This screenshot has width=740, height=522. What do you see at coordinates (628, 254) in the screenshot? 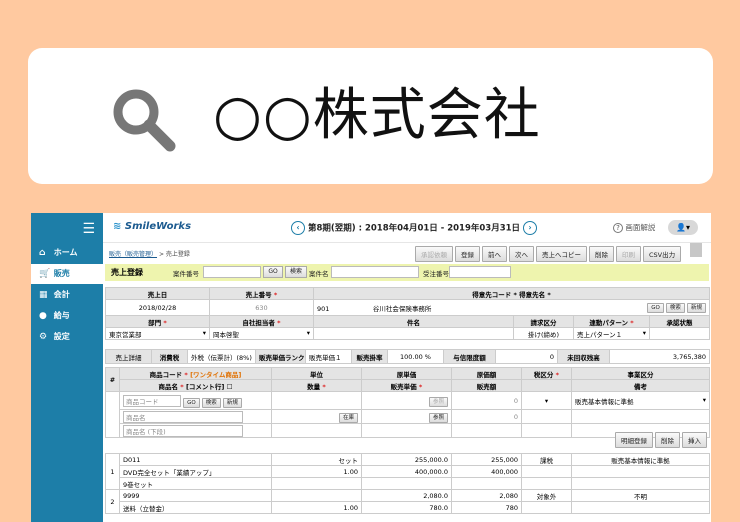
I see `print-button: 印刷` at bounding box center [628, 254].